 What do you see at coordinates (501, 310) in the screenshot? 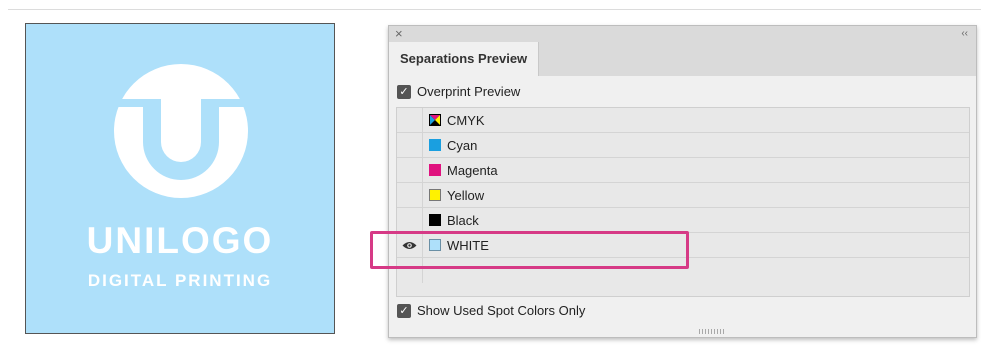
I see `show-used-spot-colors-label: Show Used Spot Colors Only` at bounding box center [501, 310].